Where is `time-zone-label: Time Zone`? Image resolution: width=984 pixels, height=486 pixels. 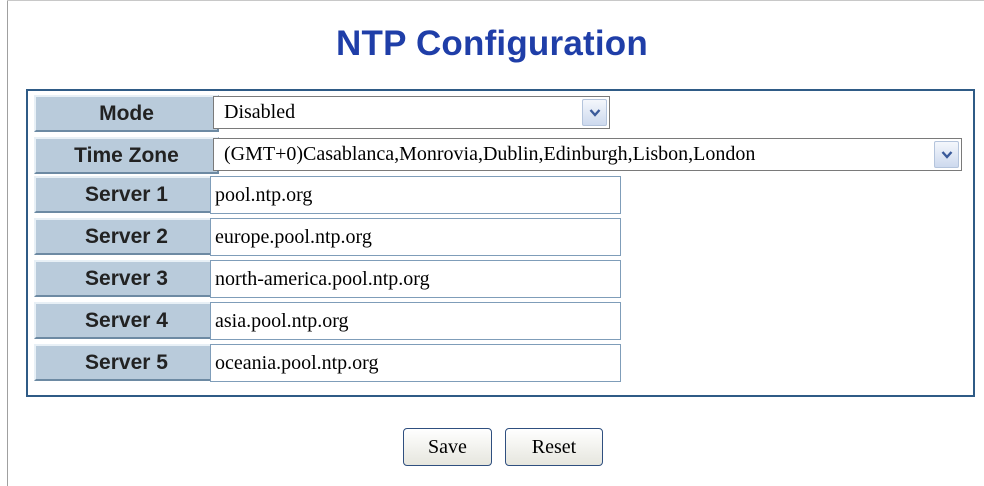 time-zone-label: Time Zone is located at coordinates (126, 155).